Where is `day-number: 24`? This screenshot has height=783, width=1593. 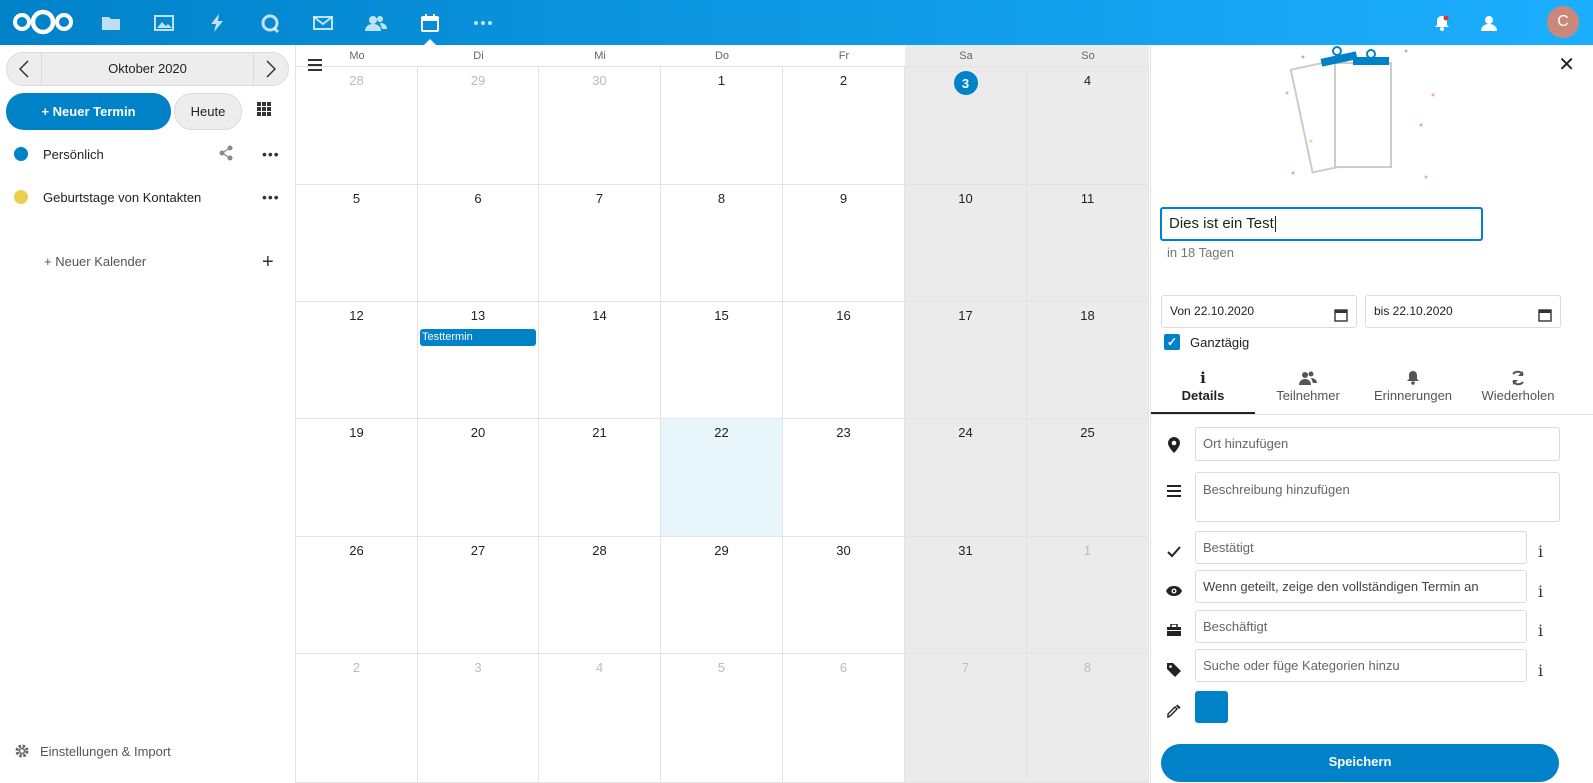
day-number: 24 is located at coordinates (965, 432).